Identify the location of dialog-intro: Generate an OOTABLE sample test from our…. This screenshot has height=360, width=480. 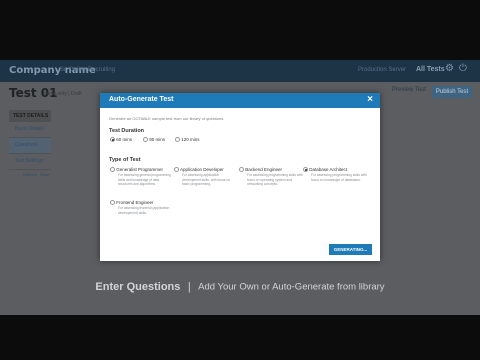
(167, 118).